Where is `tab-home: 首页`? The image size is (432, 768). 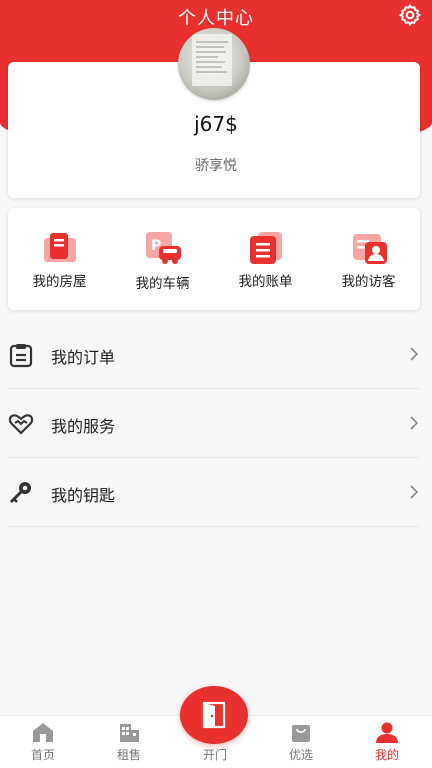
tab-home: 首页 is located at coordinates (43, 742).